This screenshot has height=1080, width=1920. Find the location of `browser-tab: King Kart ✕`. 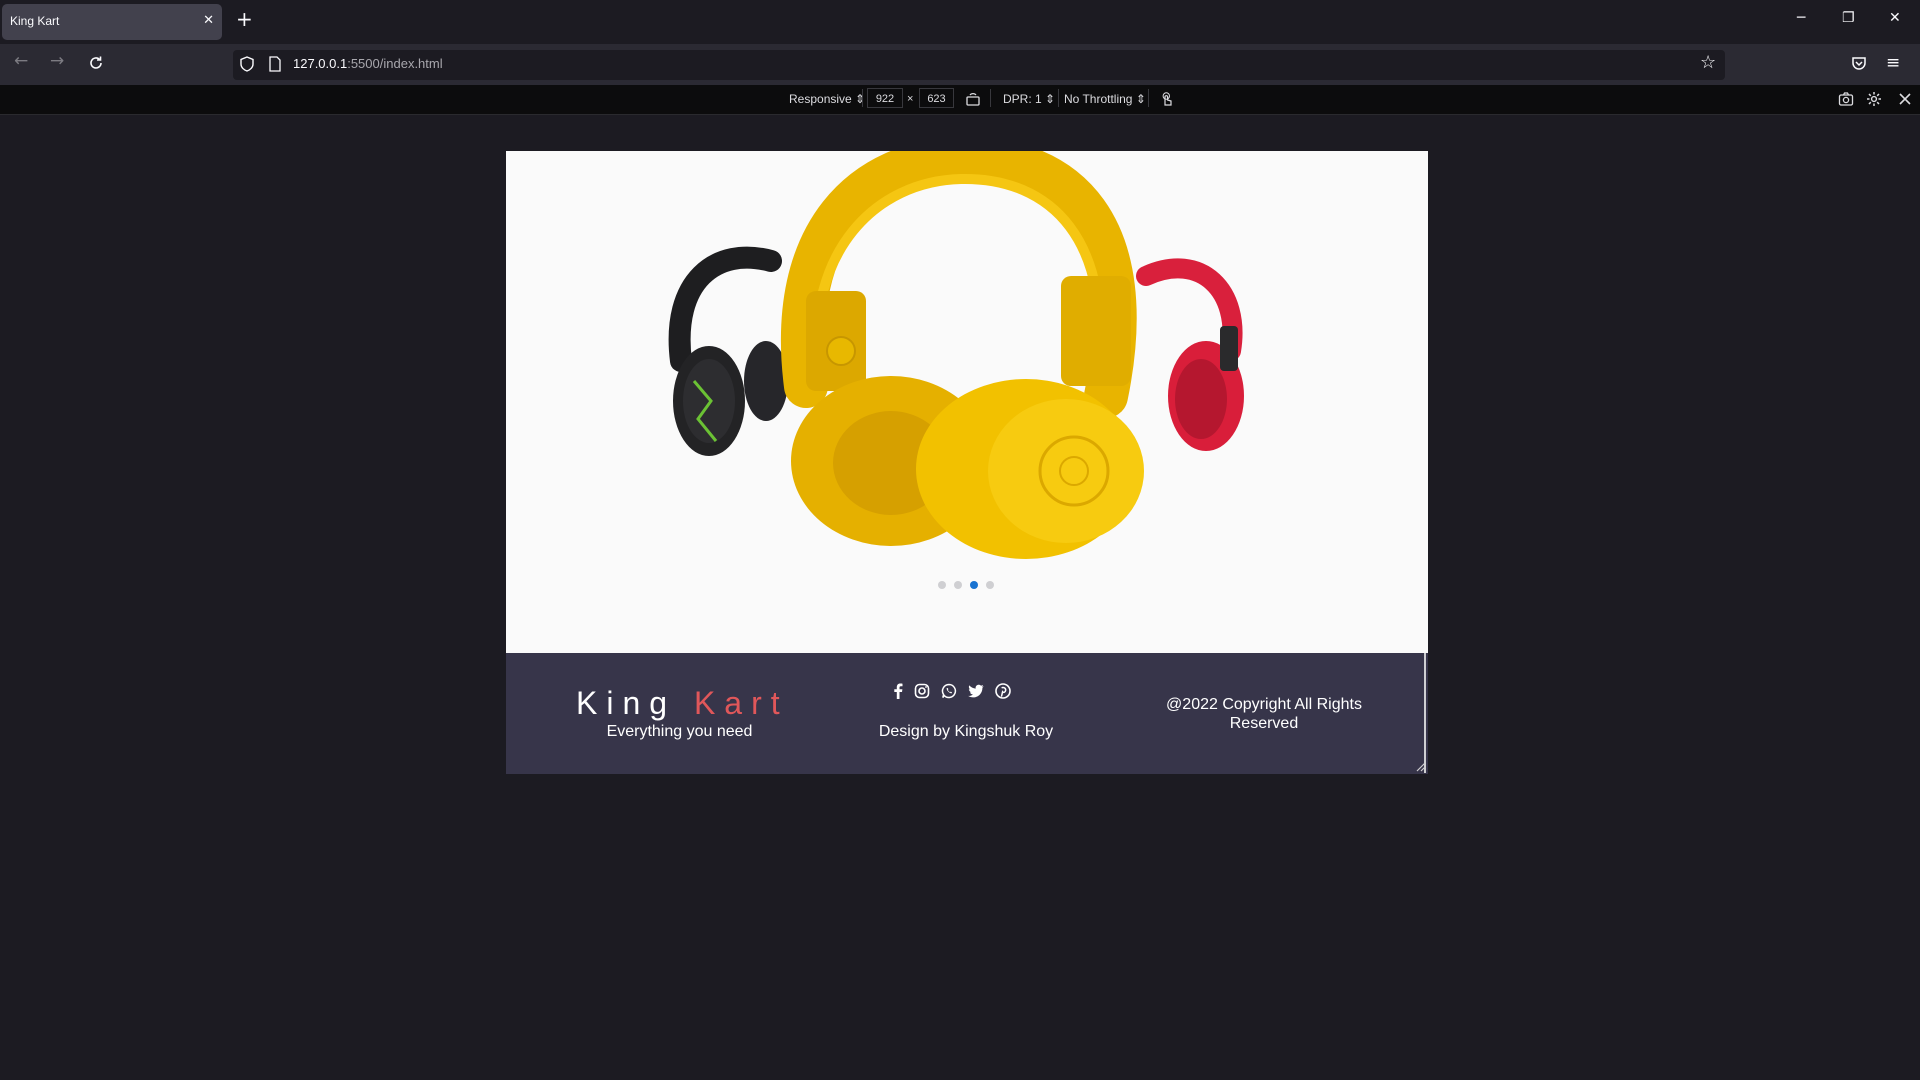

browser-tab: King Kart ✕ is located at coordinates (112, 22).